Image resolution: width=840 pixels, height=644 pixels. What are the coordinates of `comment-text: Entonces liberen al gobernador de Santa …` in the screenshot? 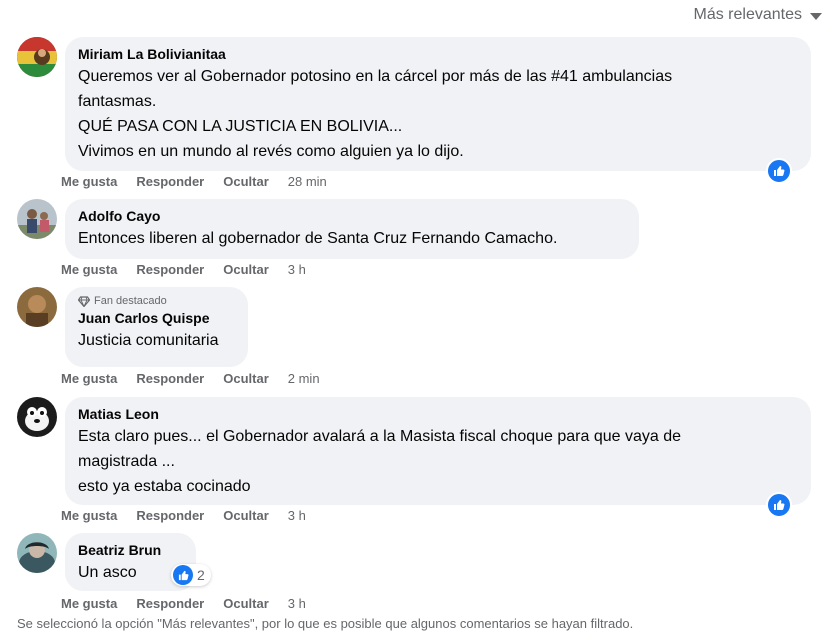 It's located at (318, 238).